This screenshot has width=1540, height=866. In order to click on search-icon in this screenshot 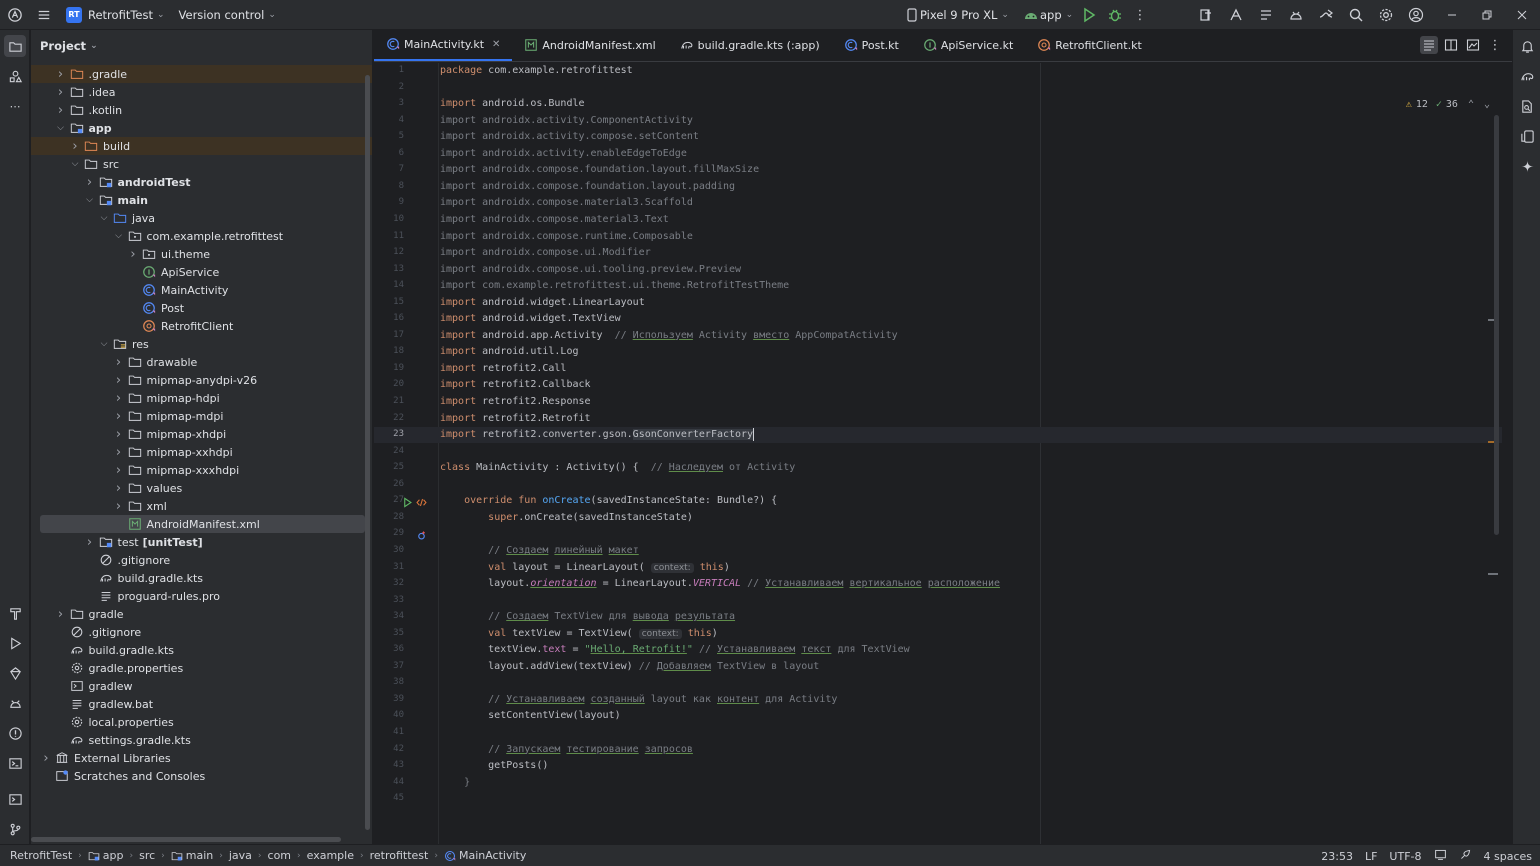, I will do `click(1356, 15)`.